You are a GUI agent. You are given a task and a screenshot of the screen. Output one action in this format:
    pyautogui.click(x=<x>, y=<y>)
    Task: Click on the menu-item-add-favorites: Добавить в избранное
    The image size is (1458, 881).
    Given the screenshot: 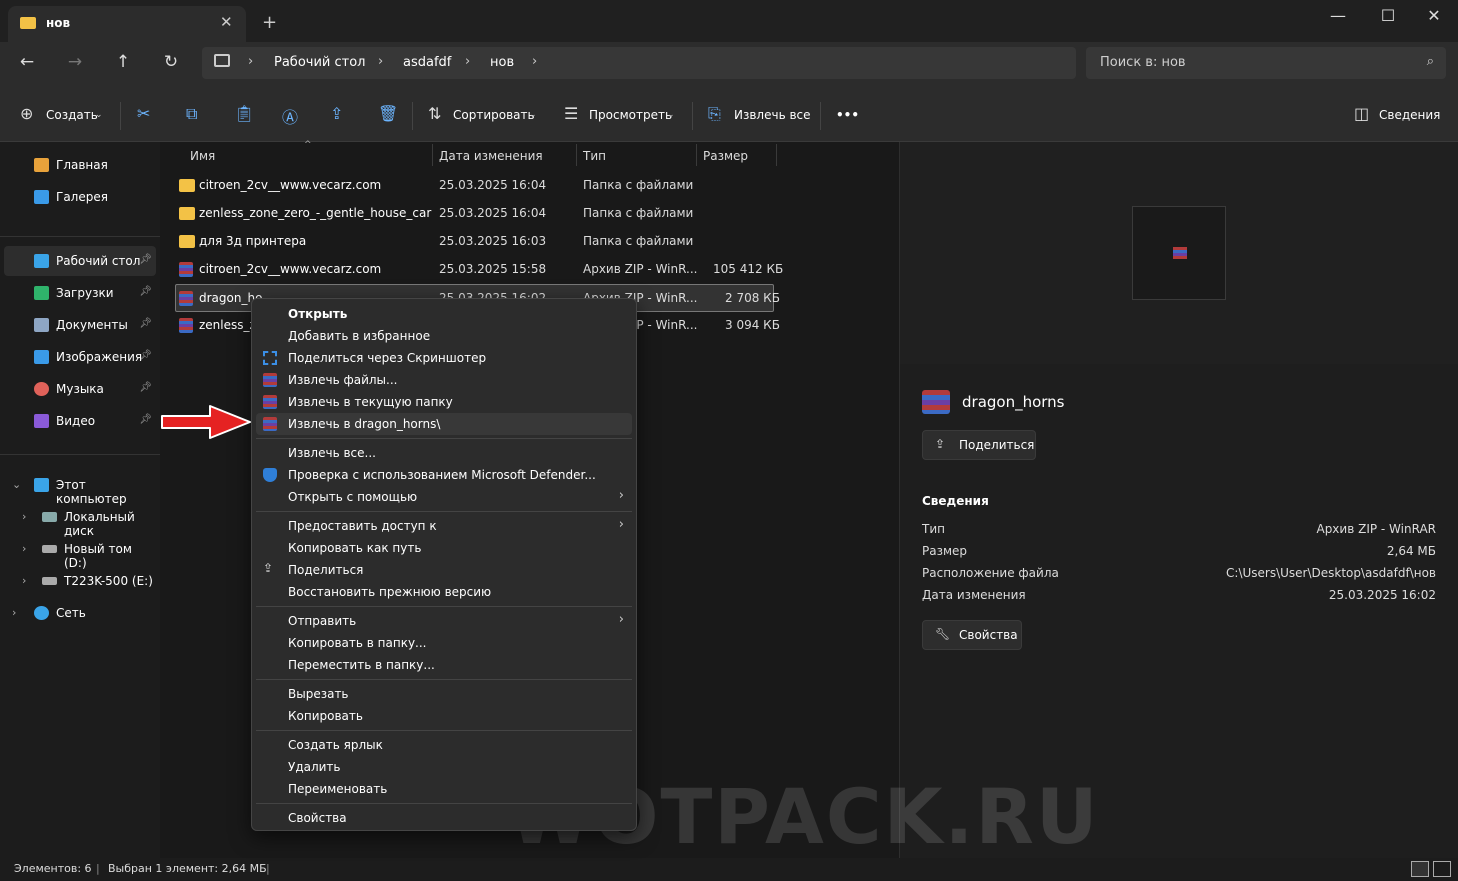 What is the action you would take?
    pyautogui.click(x=444, y=336)
    